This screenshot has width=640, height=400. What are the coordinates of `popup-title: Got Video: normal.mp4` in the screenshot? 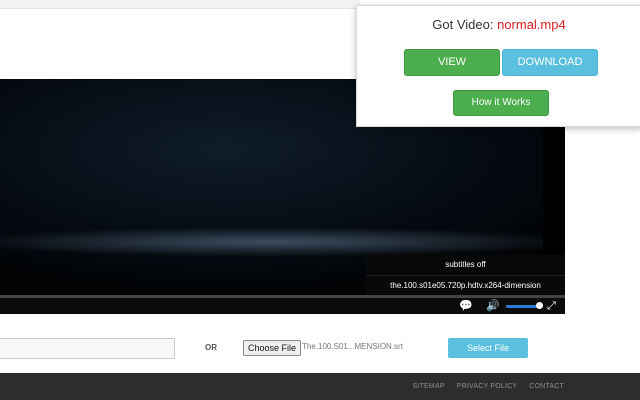 It's located at (498, 24).